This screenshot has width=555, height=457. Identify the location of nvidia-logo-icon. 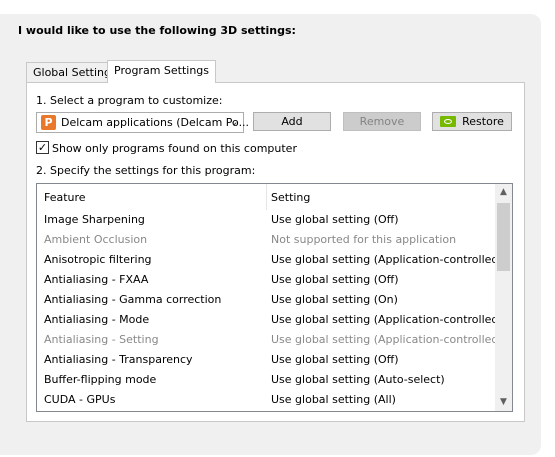
(448, 121).